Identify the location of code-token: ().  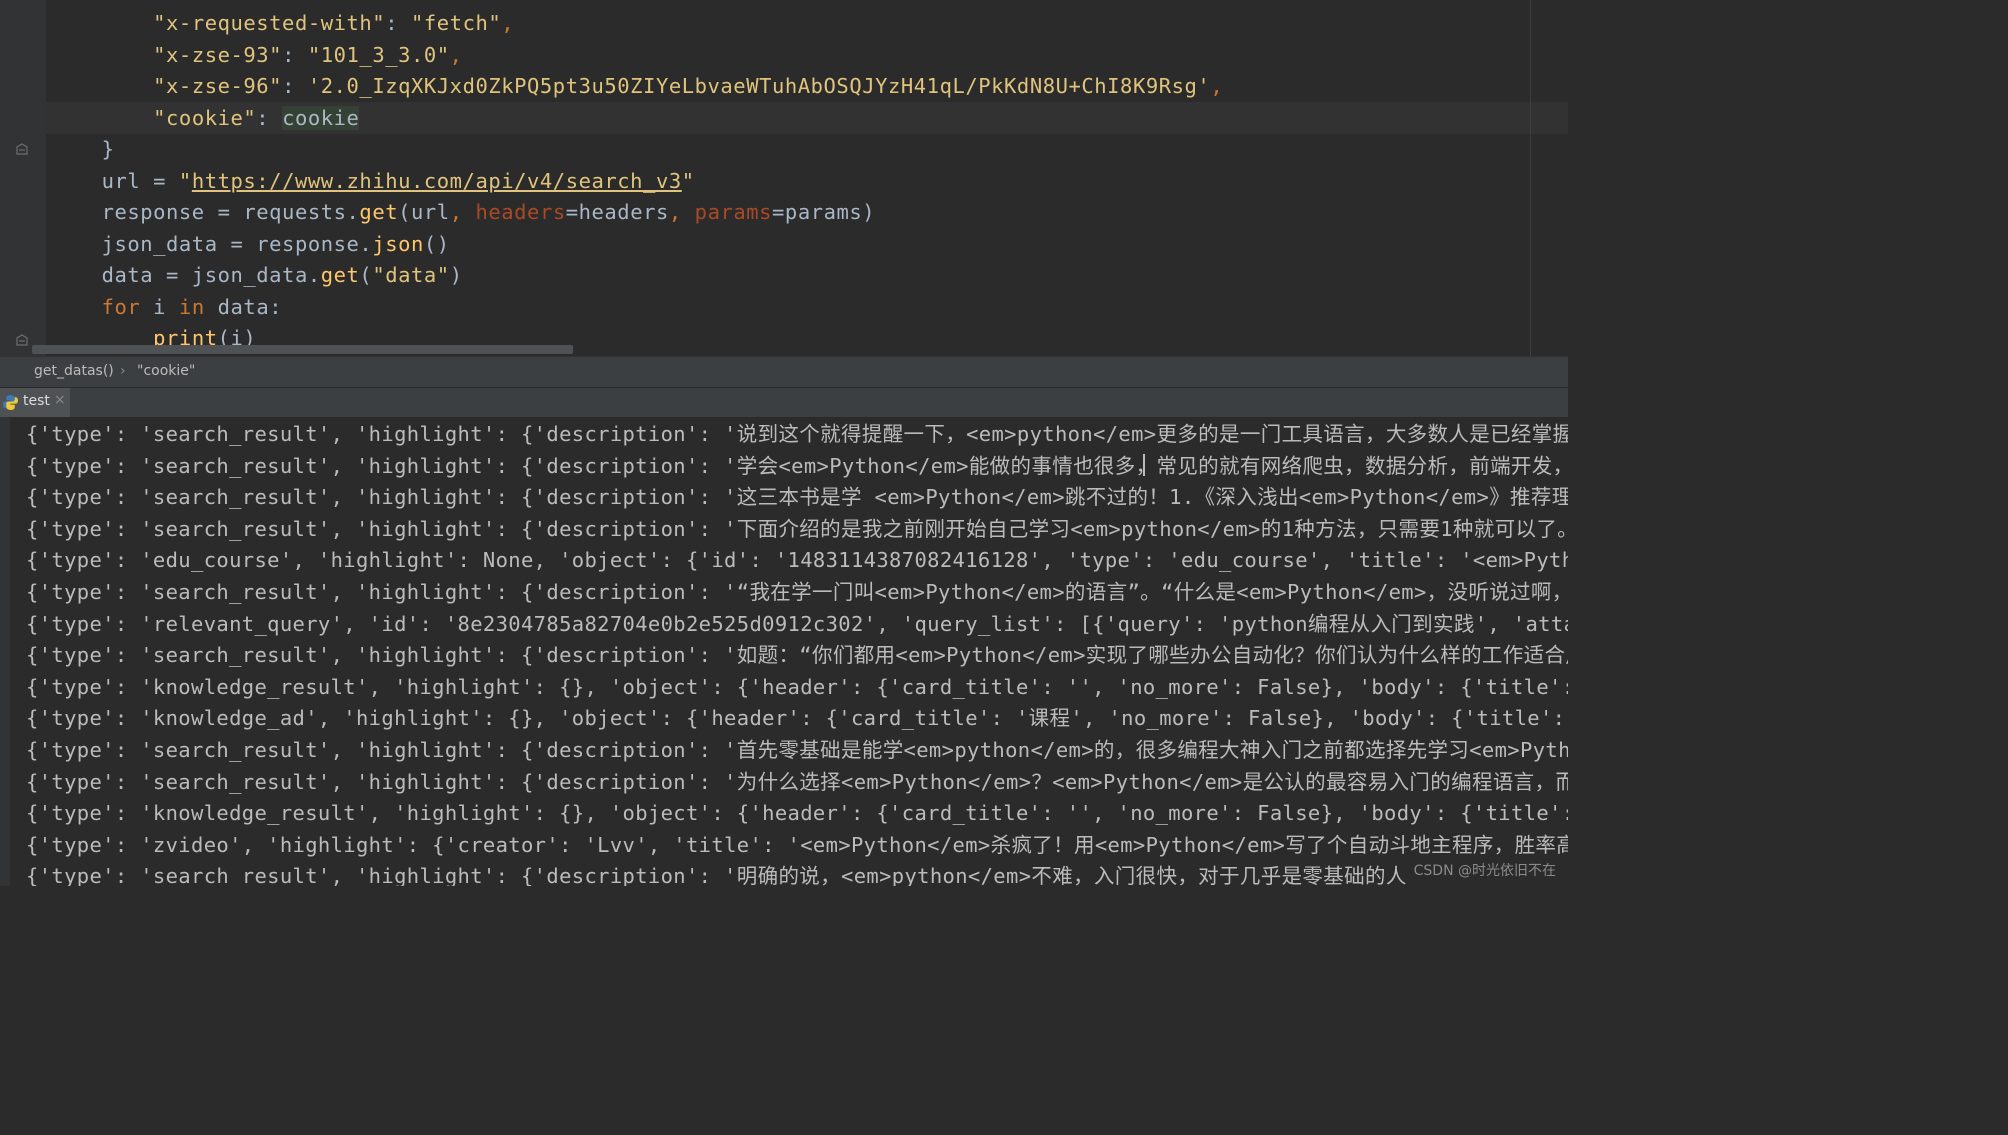
(436, 243).